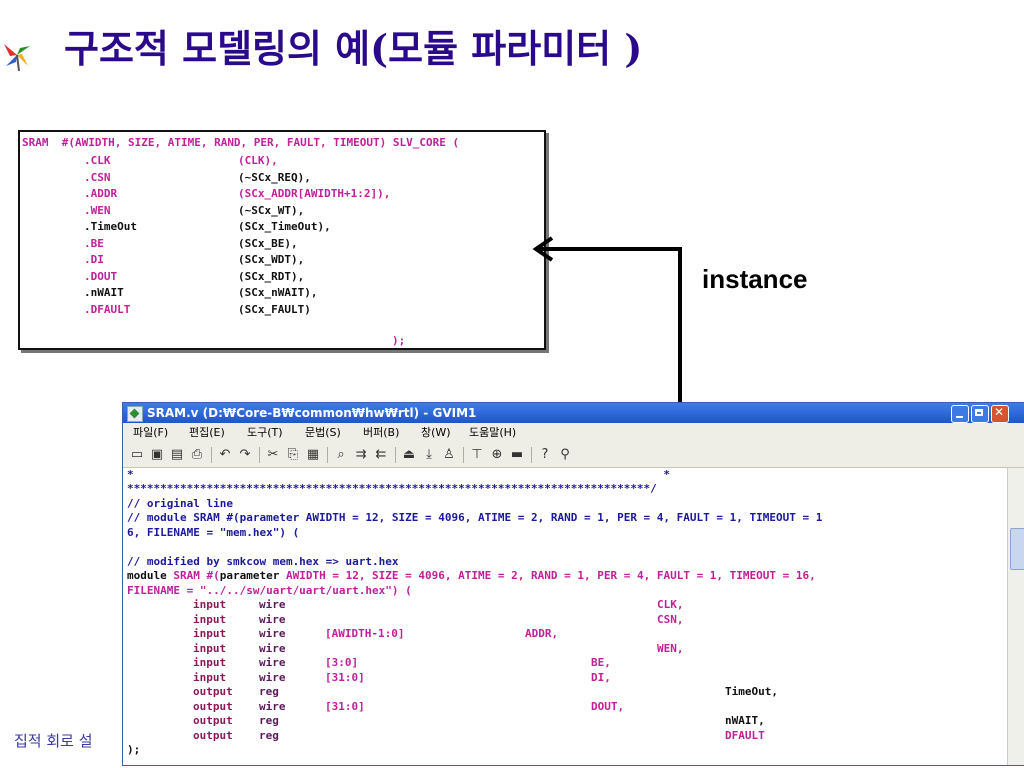 The height and width of the screenshot is (768, 1024). I want to click on cut-icon: ✂, so click(273, 455).